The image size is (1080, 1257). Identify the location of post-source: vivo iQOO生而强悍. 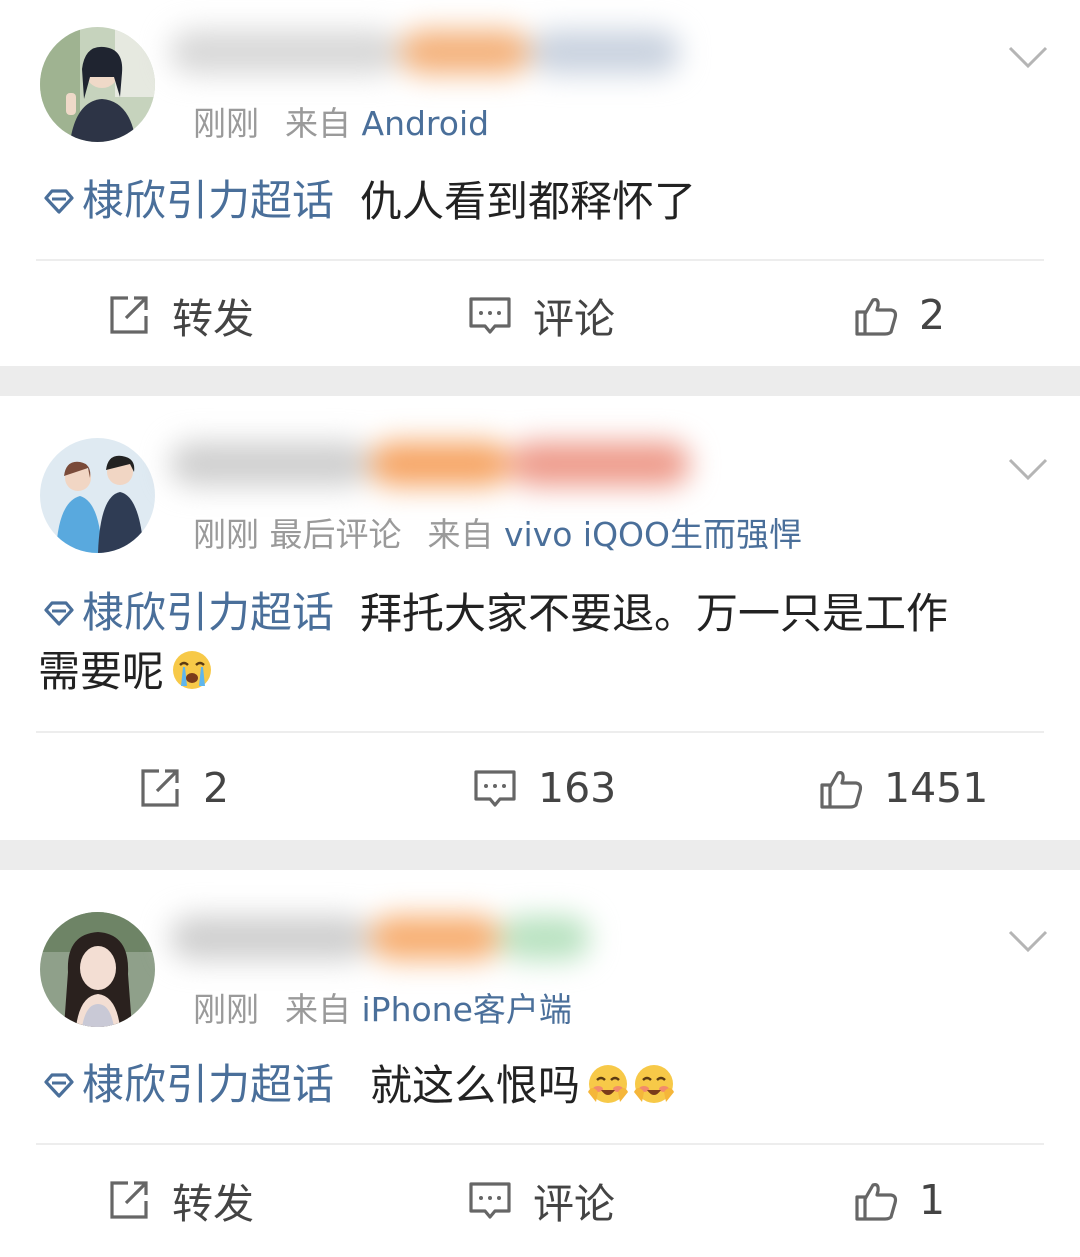
(653, 534).